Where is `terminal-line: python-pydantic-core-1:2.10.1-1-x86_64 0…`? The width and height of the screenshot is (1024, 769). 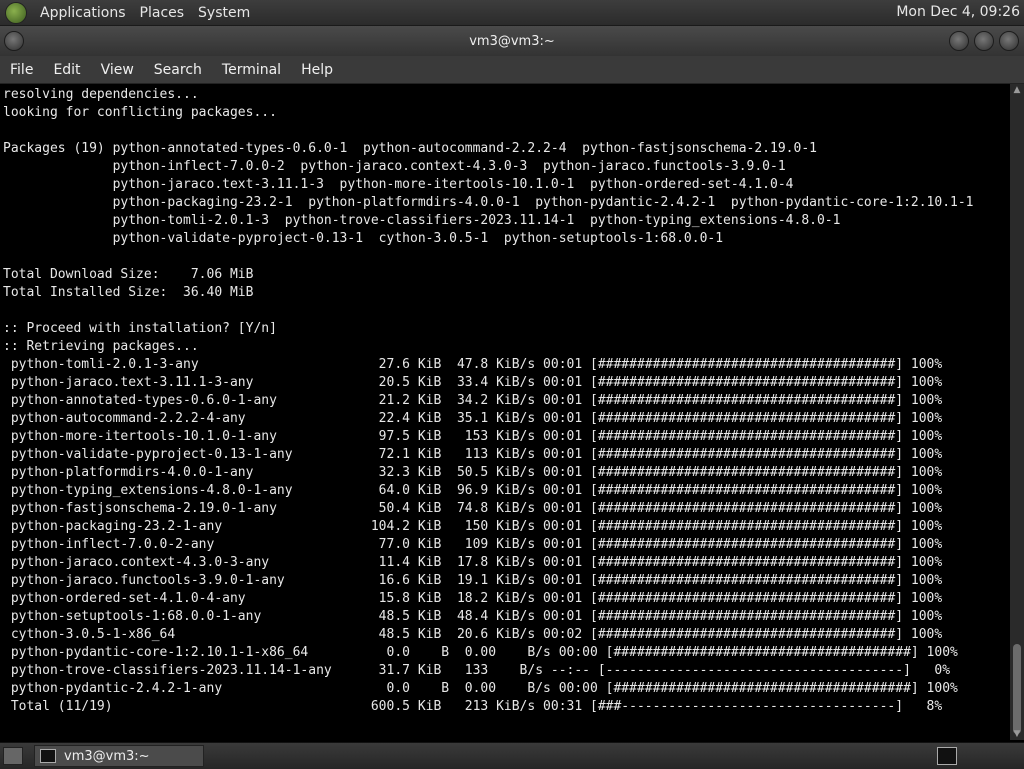
terminal-line: python-pydantic-core-1:2.10.1-1-x86_64 0… is located at coordinates (480, 652).